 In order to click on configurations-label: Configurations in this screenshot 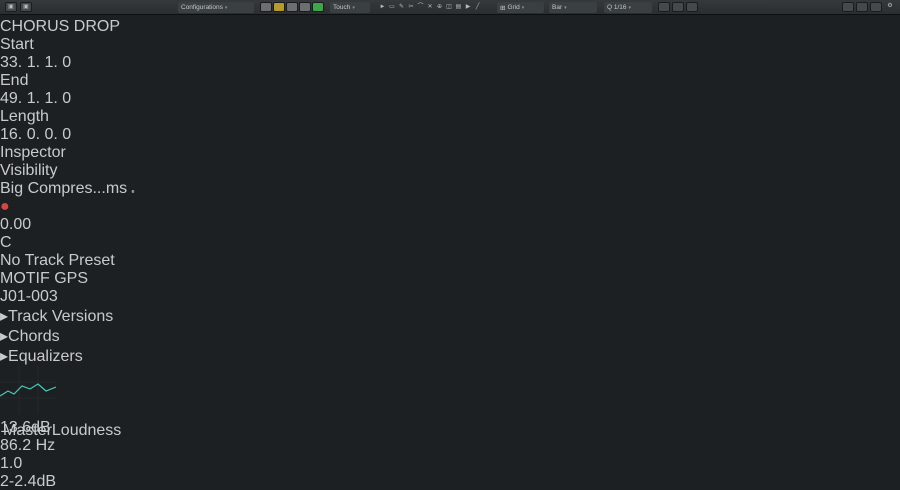, I will do `click(202, 7)`.